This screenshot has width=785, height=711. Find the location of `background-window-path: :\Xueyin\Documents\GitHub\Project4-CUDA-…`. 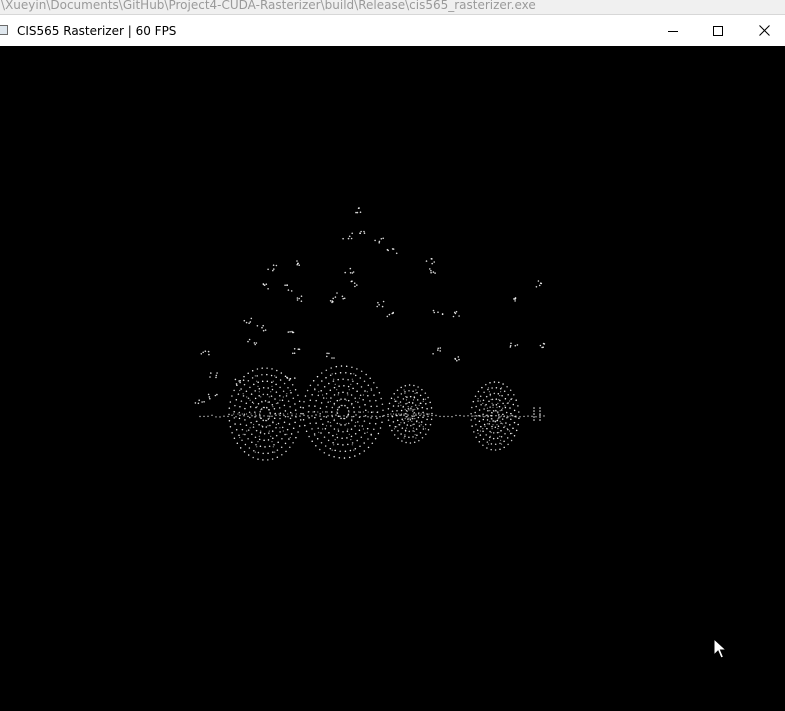

background-window-path: :\Xueyin\Documents\GitHub\Project4-CUDA-… is located at coordinates (268, 6).